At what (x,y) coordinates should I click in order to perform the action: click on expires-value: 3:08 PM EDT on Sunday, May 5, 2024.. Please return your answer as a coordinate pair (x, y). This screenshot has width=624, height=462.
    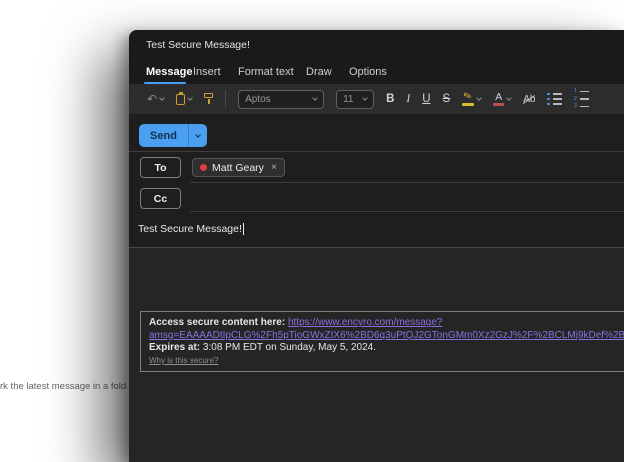
    Looking at the image, I should click on (289, 348).